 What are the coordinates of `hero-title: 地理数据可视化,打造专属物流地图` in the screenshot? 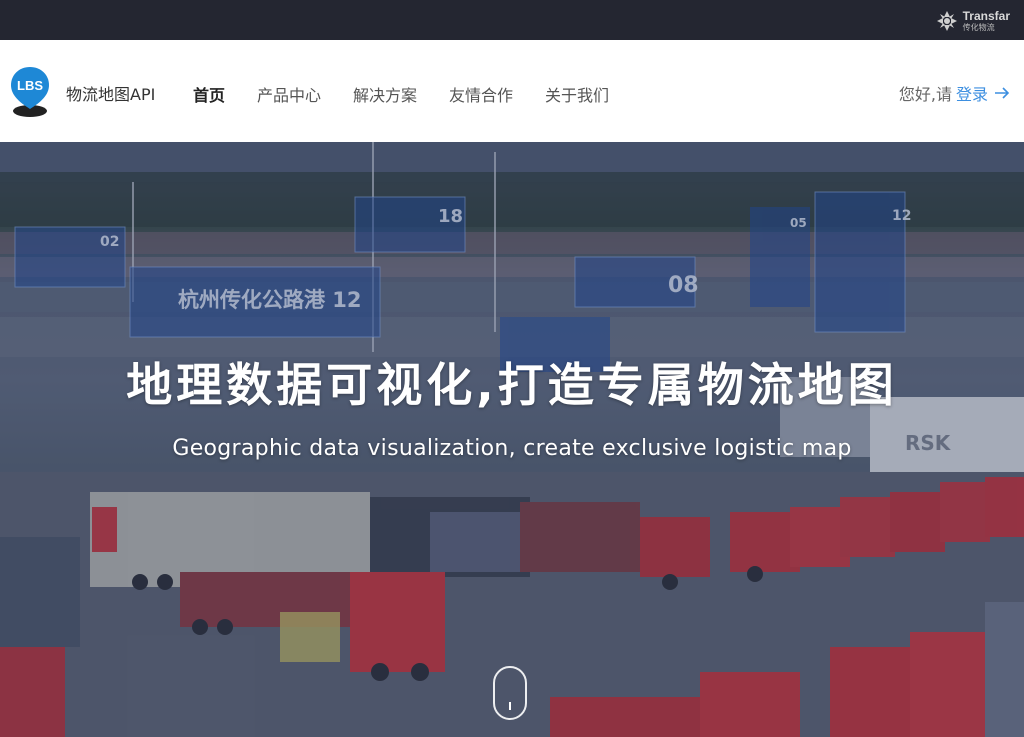 It's located at (512, 385).